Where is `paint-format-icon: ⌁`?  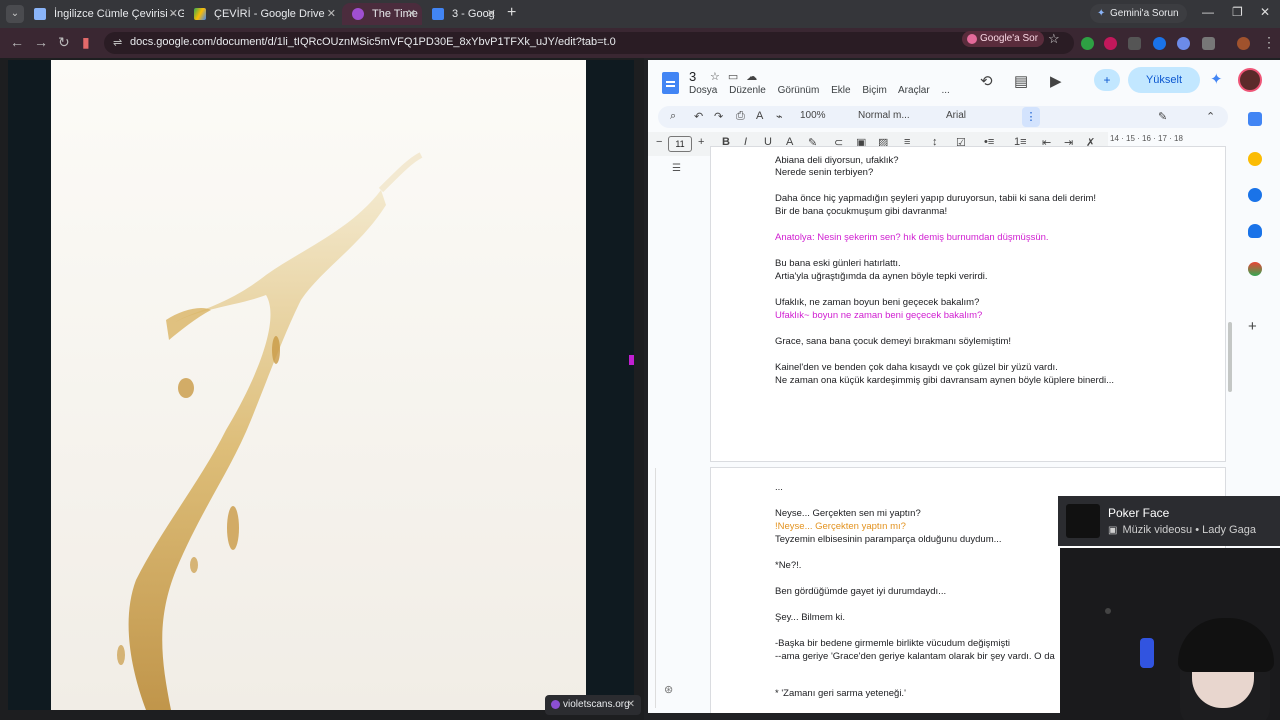 paint-format-icon: ⌁ is located at coordinates (779, 116).